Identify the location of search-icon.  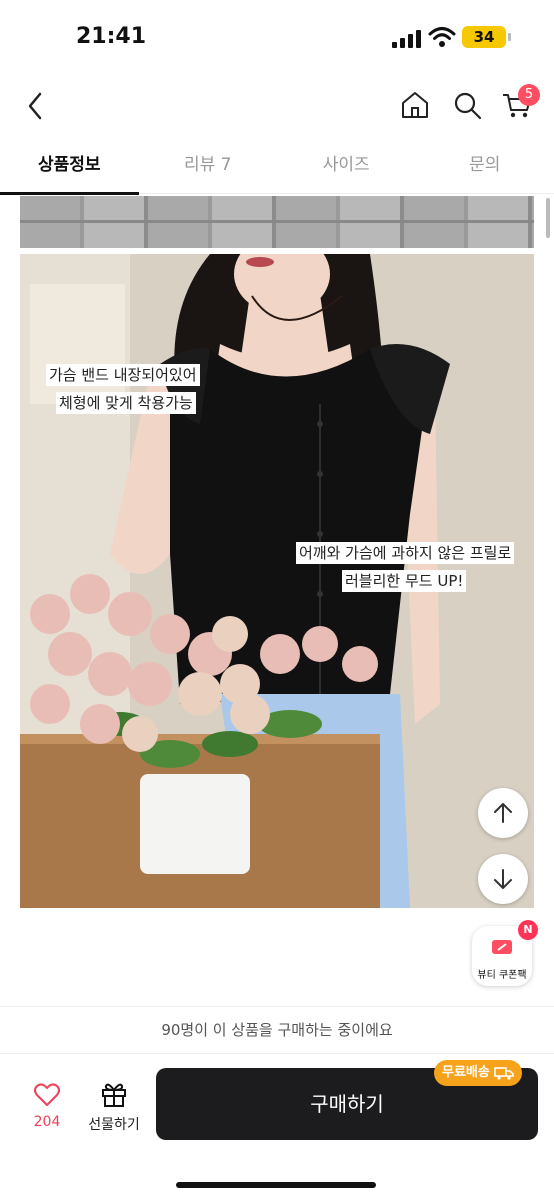
(467, 105).